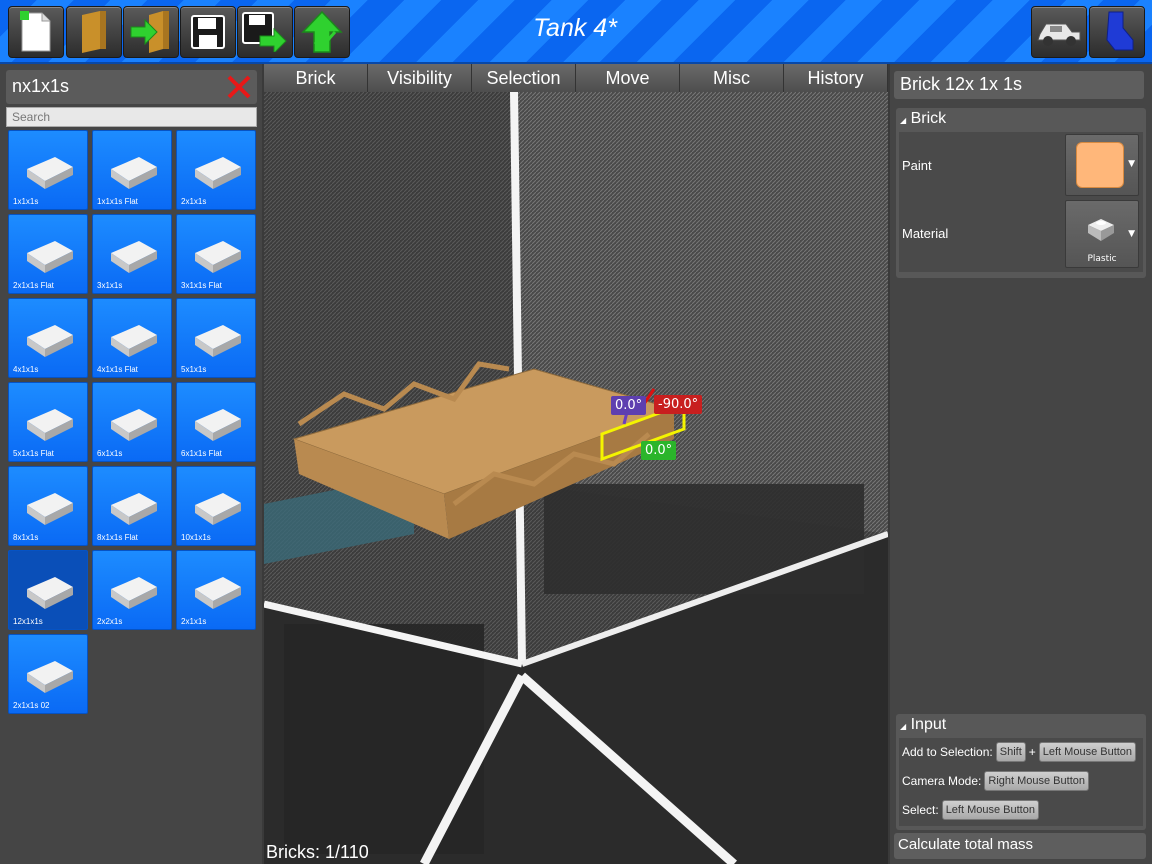 The height and width of the screenshot is (864, 1152). What do you see at coordinates (920, 810) in the screenshot?
I see `select-label: Select:` at bounding box center [920, 810].